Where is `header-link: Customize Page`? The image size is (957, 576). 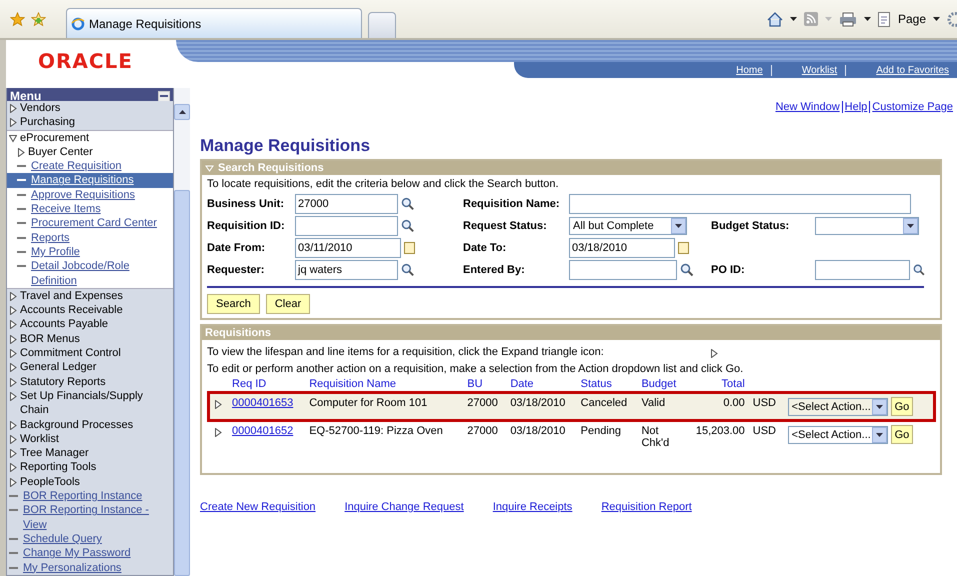
header-link: Customize Page is located at coordinates (912, 107).